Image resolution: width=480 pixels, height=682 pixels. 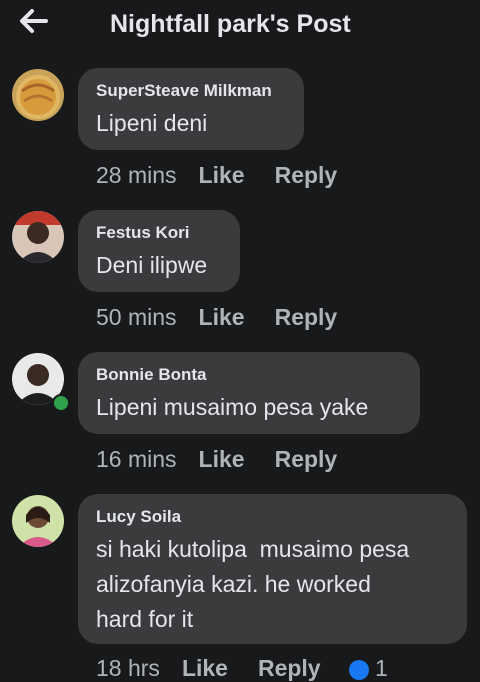 I want to click on page-title: Nightfall park's Post, so click(x=230, y=24).